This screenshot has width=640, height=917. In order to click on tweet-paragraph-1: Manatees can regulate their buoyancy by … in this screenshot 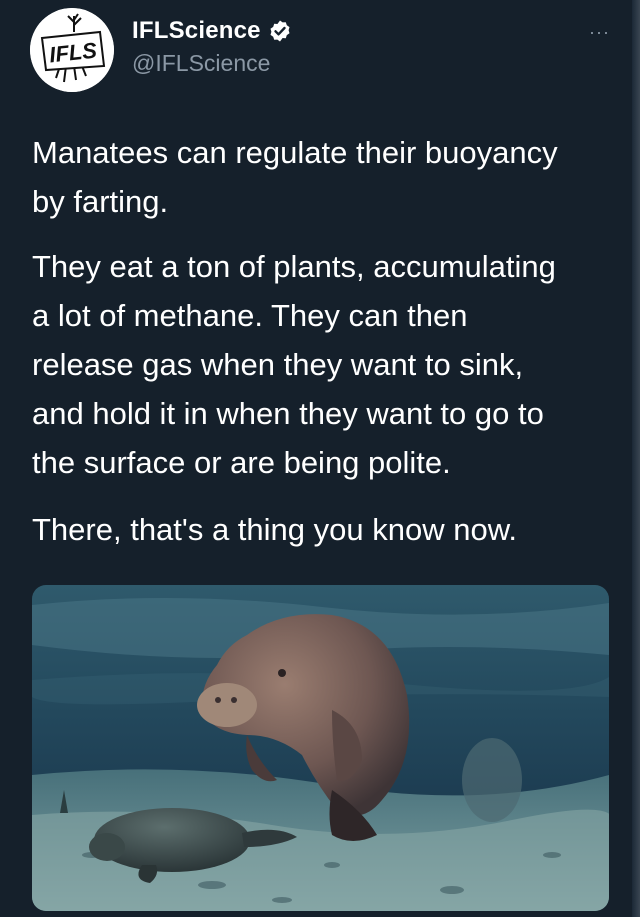, I will do `click(295, 177)`.